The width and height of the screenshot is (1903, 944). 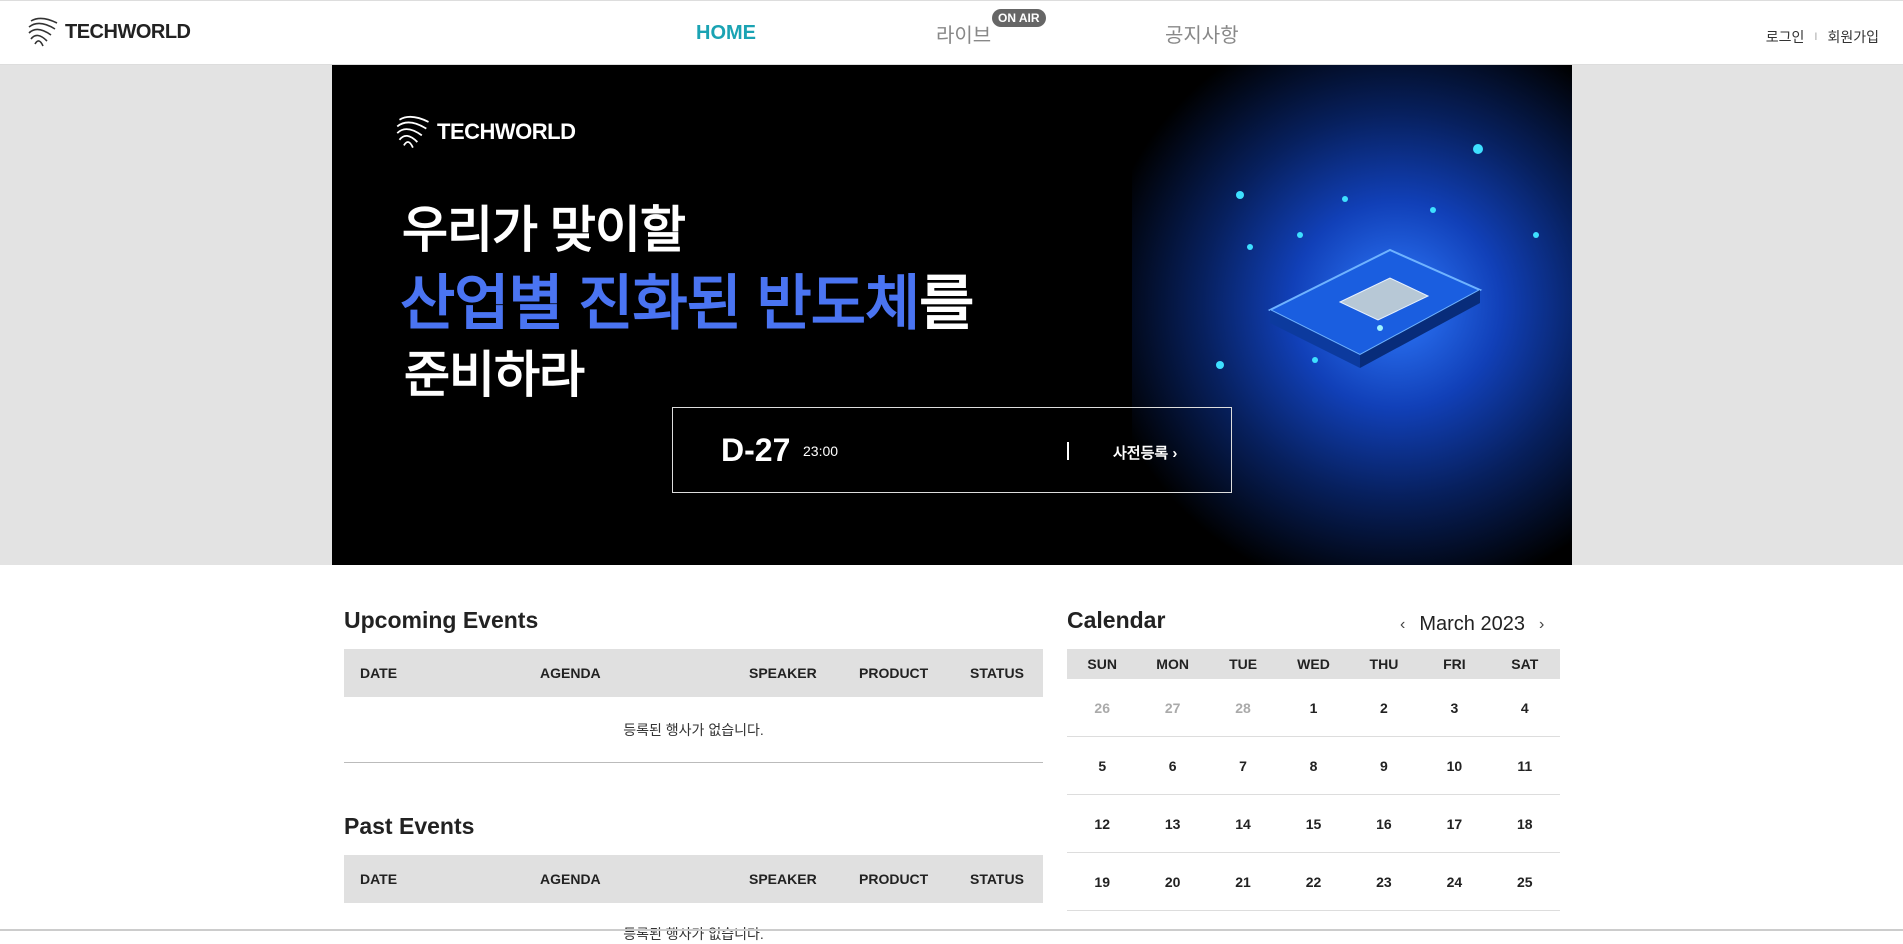 What do you see at coordinates (1525, 823) in the screenshot?
I see `calendar-day: 18` at bounding box center [1525, 823].